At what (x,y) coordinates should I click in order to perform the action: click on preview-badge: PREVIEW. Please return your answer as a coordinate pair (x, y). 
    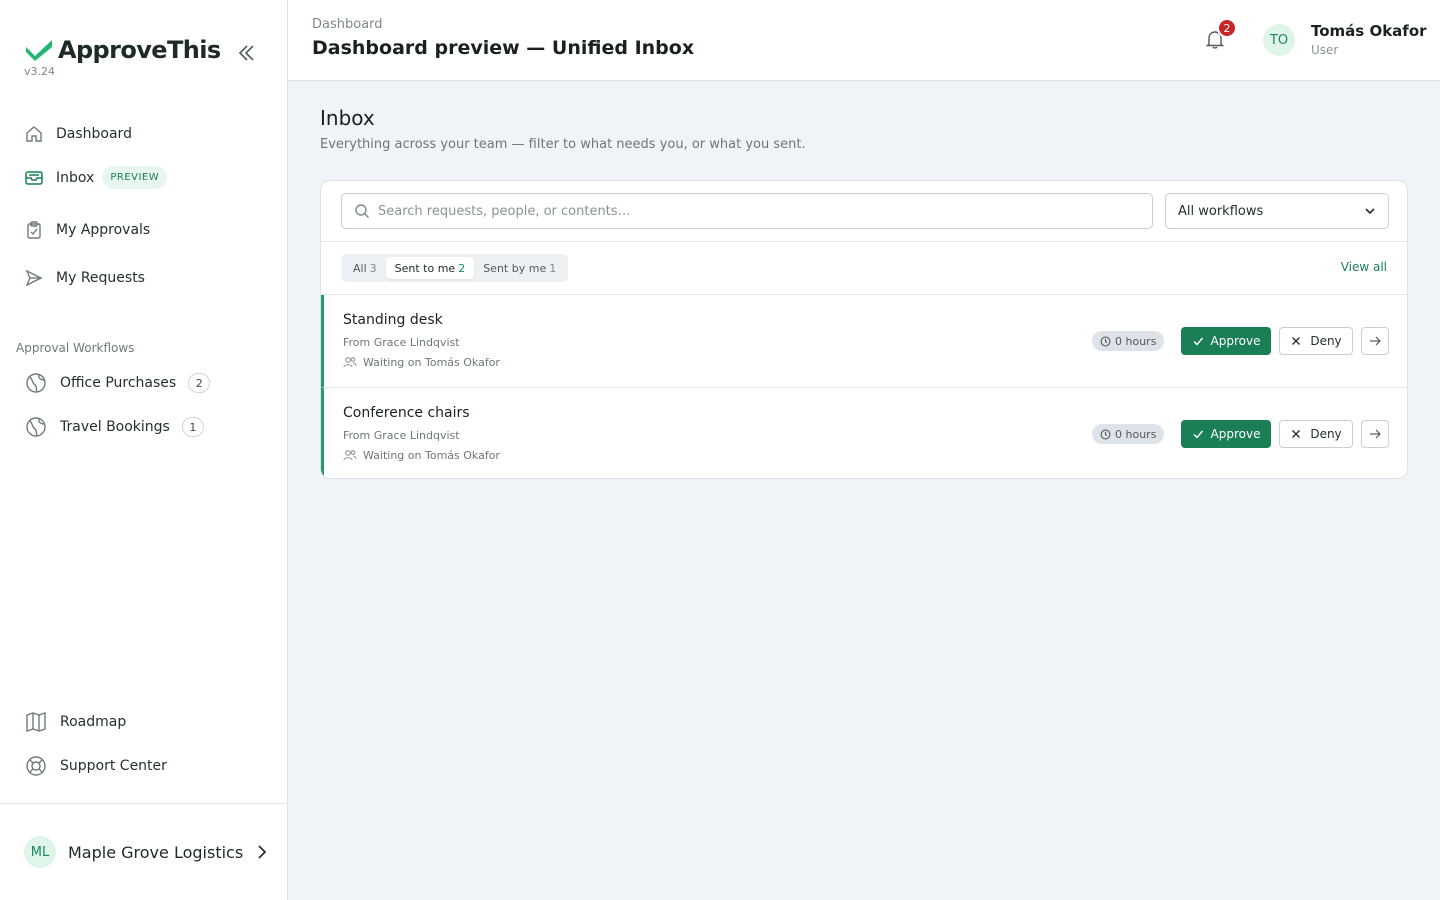
    Looking at the image, I should click on (135, 177).